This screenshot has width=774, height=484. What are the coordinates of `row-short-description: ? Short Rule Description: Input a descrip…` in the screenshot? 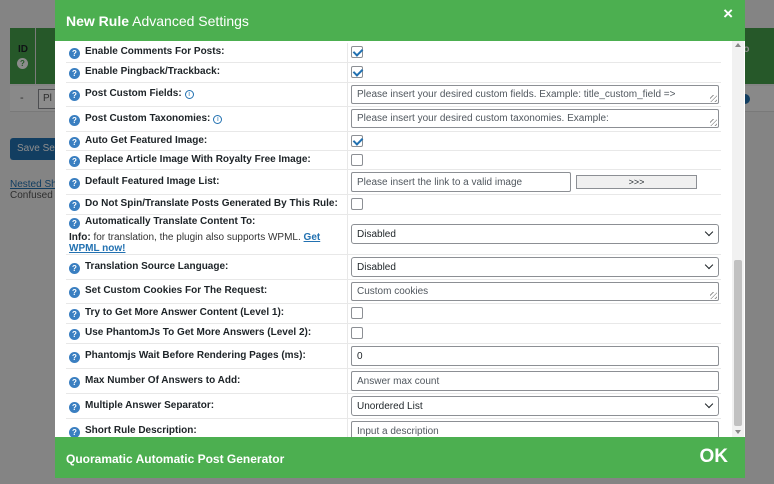 It's located at (393, 427).